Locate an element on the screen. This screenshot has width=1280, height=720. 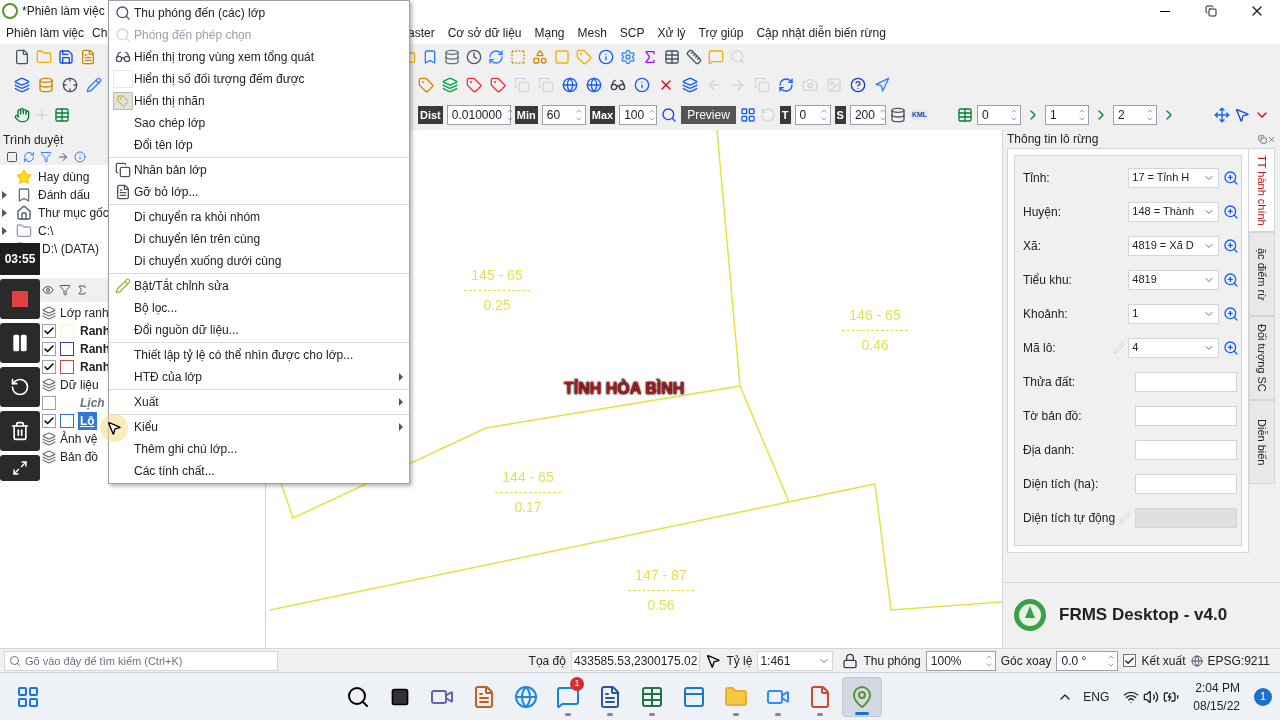
field-label: Huyện: is located at coordinates (1043, 212).